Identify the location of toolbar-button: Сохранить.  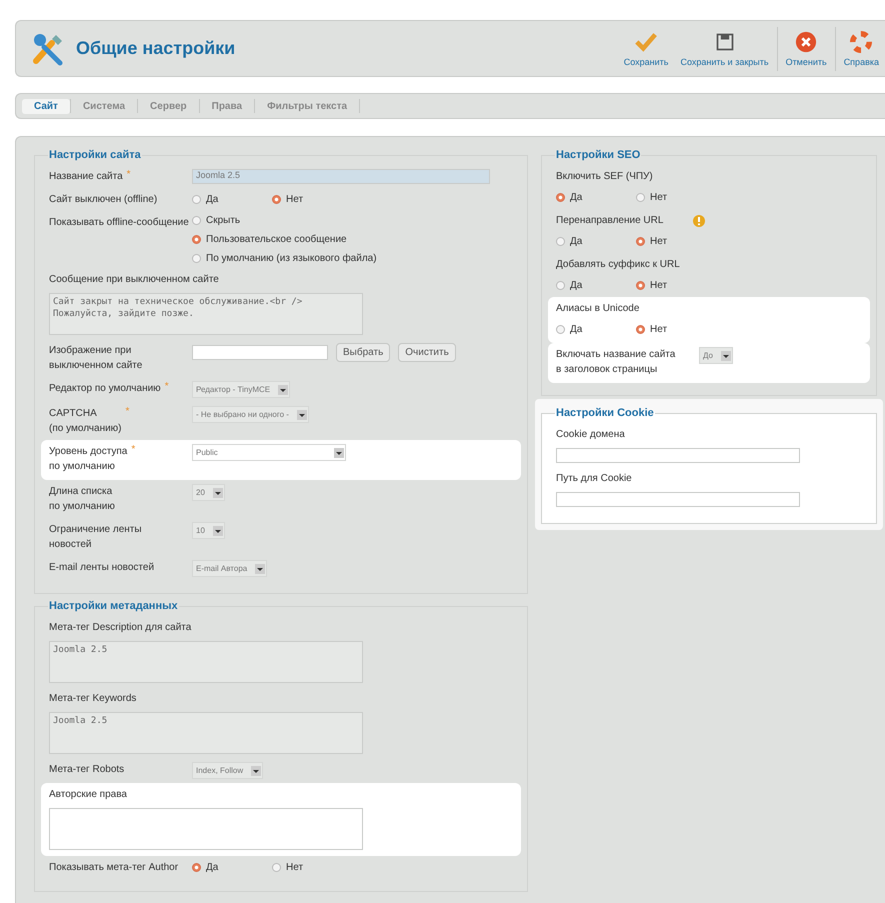
(646, 48).